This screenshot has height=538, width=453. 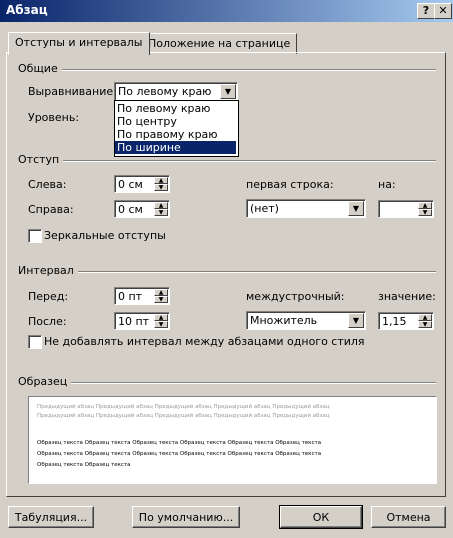 I want to click on space-before-value: 0 пт, so click(x=130, y=296).